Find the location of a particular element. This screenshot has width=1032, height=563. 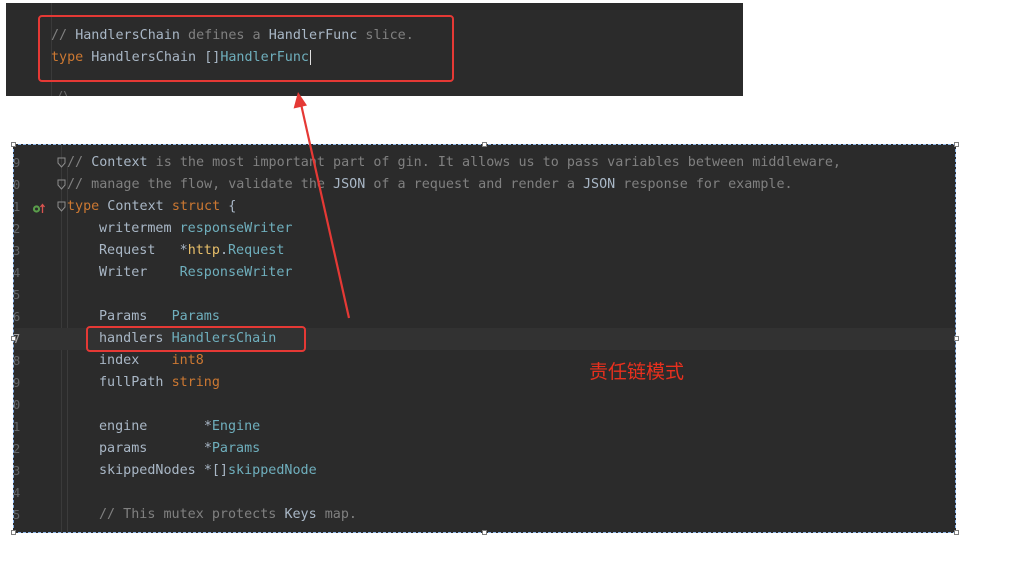

red-arrow is located at coordinates (322, 205).